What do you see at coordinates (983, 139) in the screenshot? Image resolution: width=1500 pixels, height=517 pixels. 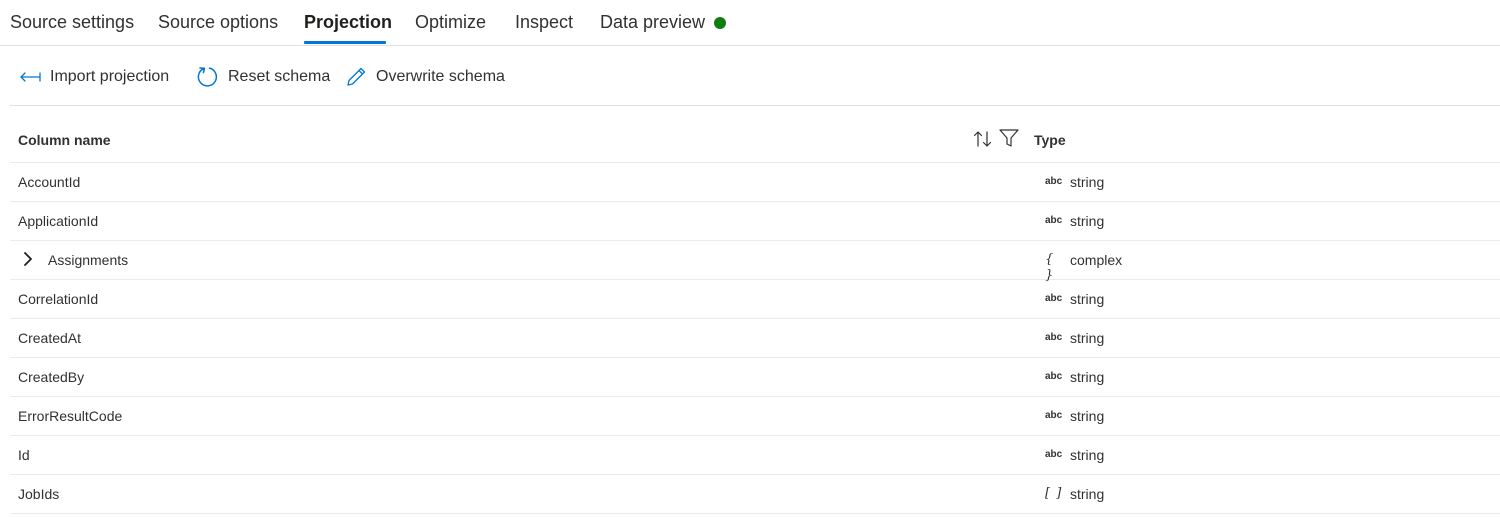 I see `sort-icon` at bounding box center [983, 139].